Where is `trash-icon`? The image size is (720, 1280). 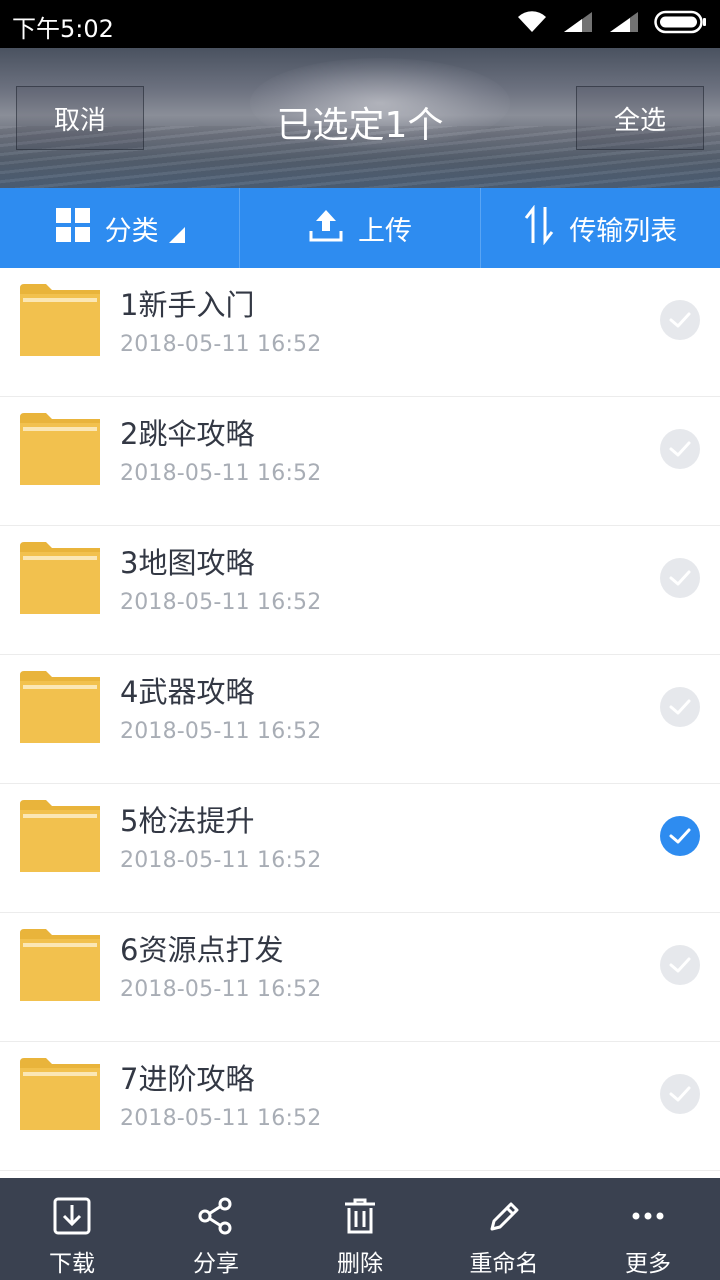 trash-icon is located at coordinates (360, 1218).